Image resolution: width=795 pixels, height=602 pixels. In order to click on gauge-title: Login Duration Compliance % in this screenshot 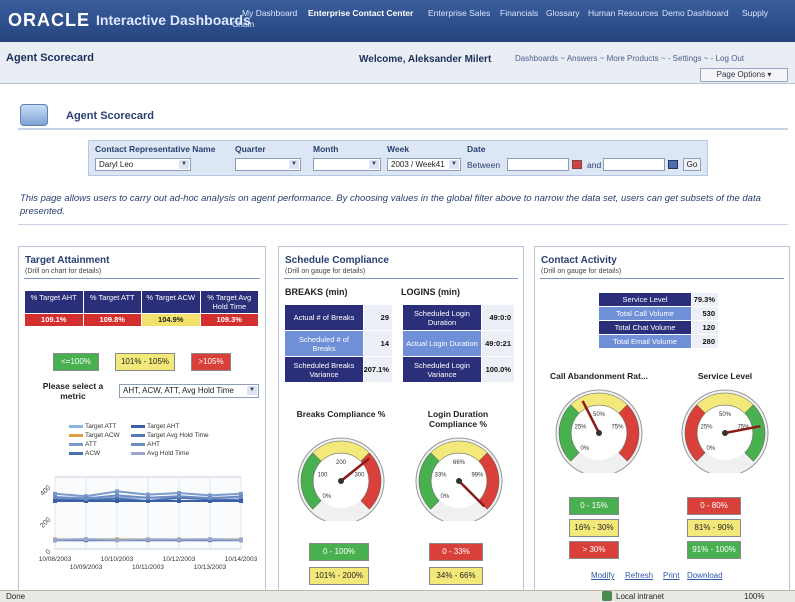, I will do `click(458, 419)`.